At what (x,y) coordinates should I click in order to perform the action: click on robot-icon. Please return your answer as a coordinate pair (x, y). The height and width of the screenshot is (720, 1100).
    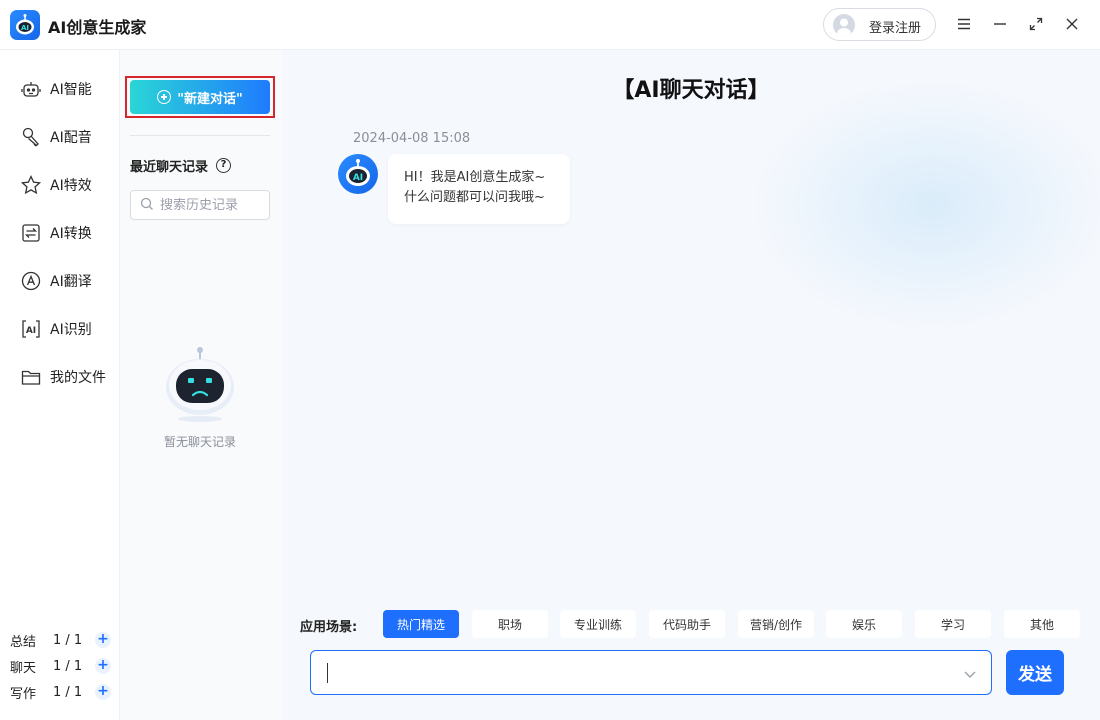
    Looking at the image, I should click on (31, 89).